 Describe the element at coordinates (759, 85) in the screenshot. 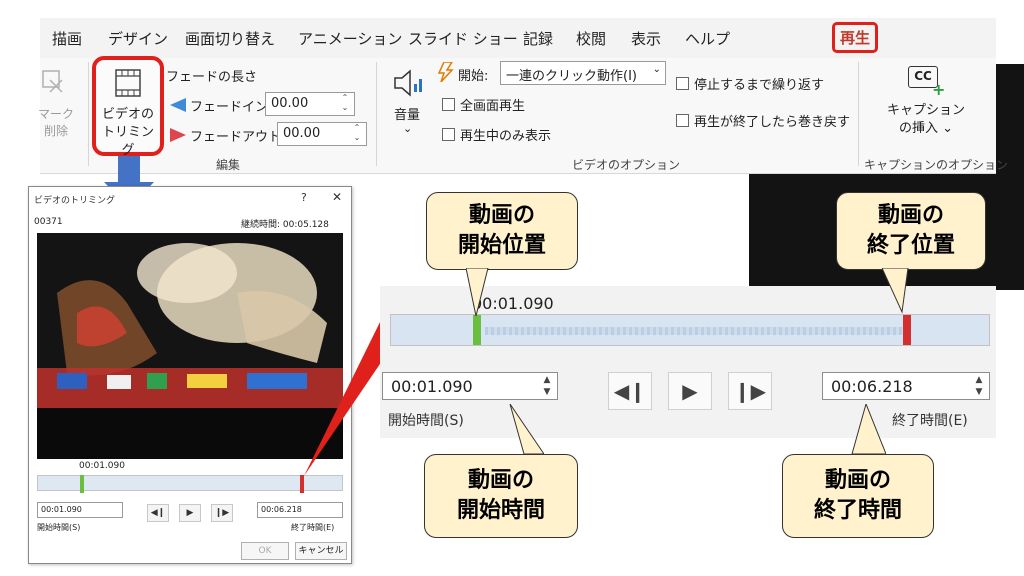

I see `loop-label: 停止するまで繰り返す` at that location.